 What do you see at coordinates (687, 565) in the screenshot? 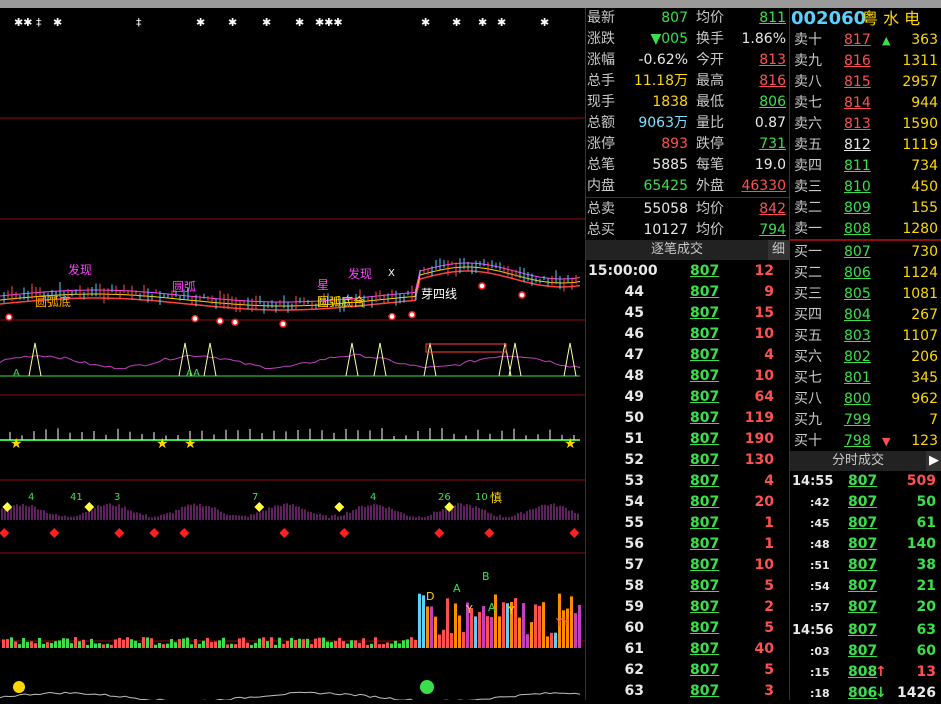
I see `tick-row: 57 807 10` at bounding box center [687, 565].